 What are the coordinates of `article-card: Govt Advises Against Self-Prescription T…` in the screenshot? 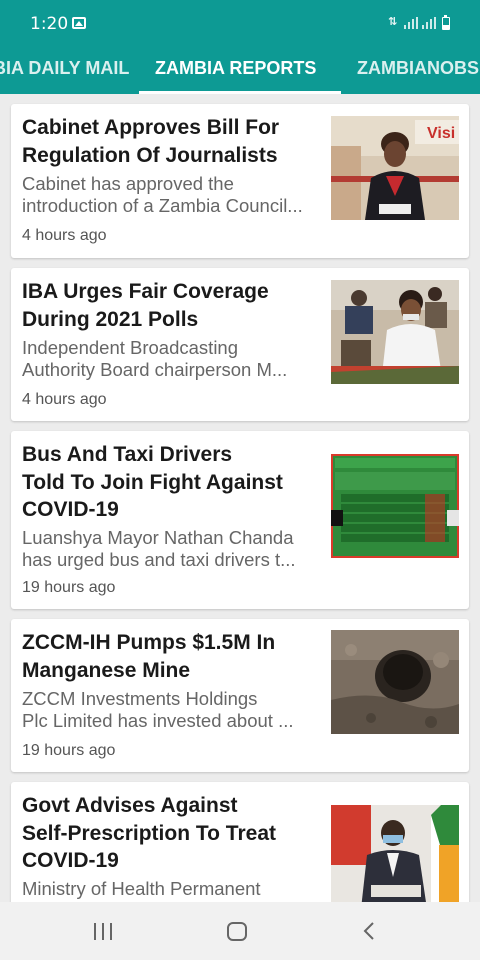 It's located at (240, 842).